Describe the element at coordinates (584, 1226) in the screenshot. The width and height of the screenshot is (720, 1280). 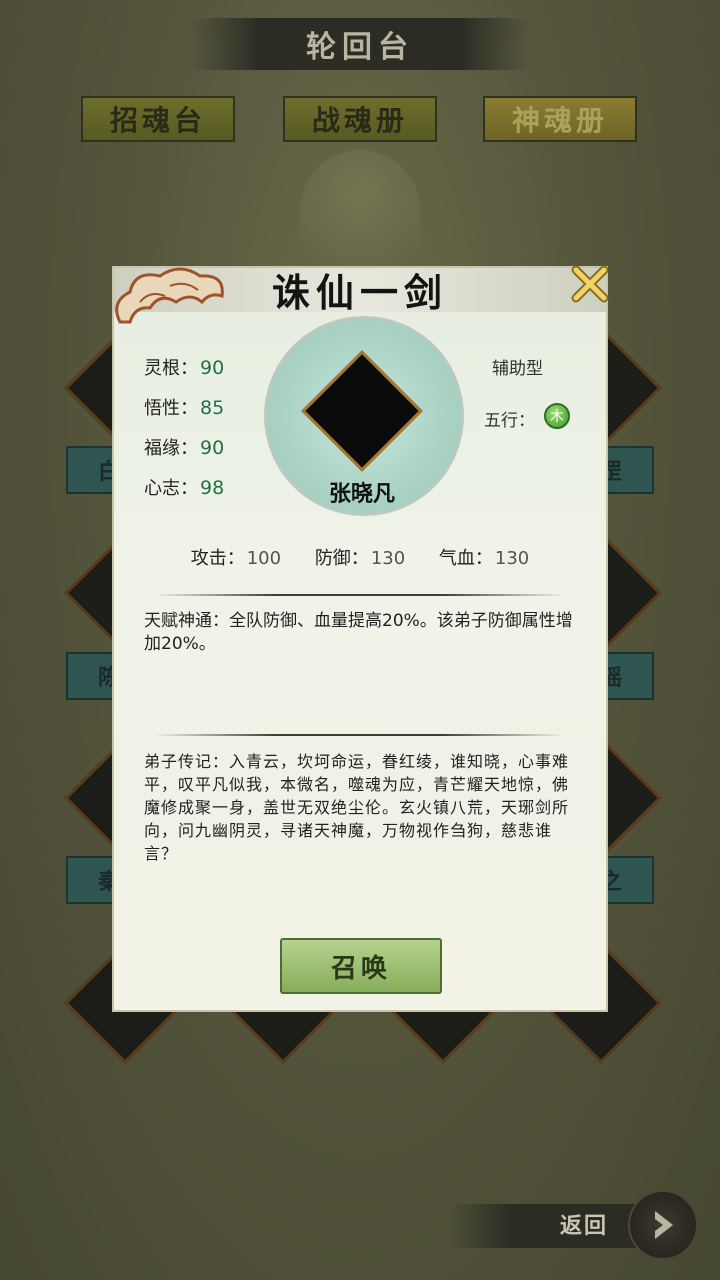
I see `back-label: 返回` at that location.